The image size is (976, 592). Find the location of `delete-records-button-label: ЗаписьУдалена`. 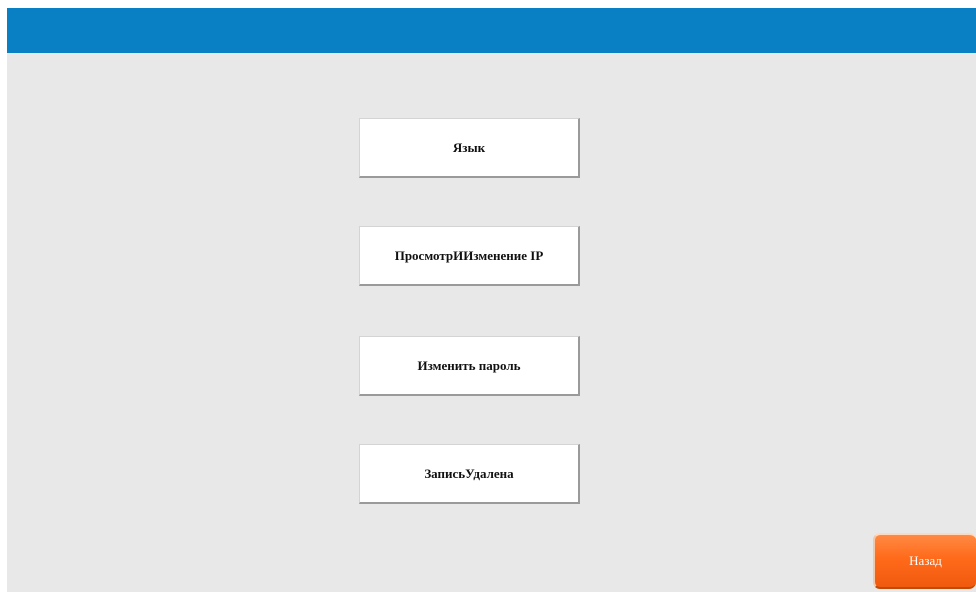

delete-records-button-label: ЗаписьУдалена is located at coordinates (469, 473).